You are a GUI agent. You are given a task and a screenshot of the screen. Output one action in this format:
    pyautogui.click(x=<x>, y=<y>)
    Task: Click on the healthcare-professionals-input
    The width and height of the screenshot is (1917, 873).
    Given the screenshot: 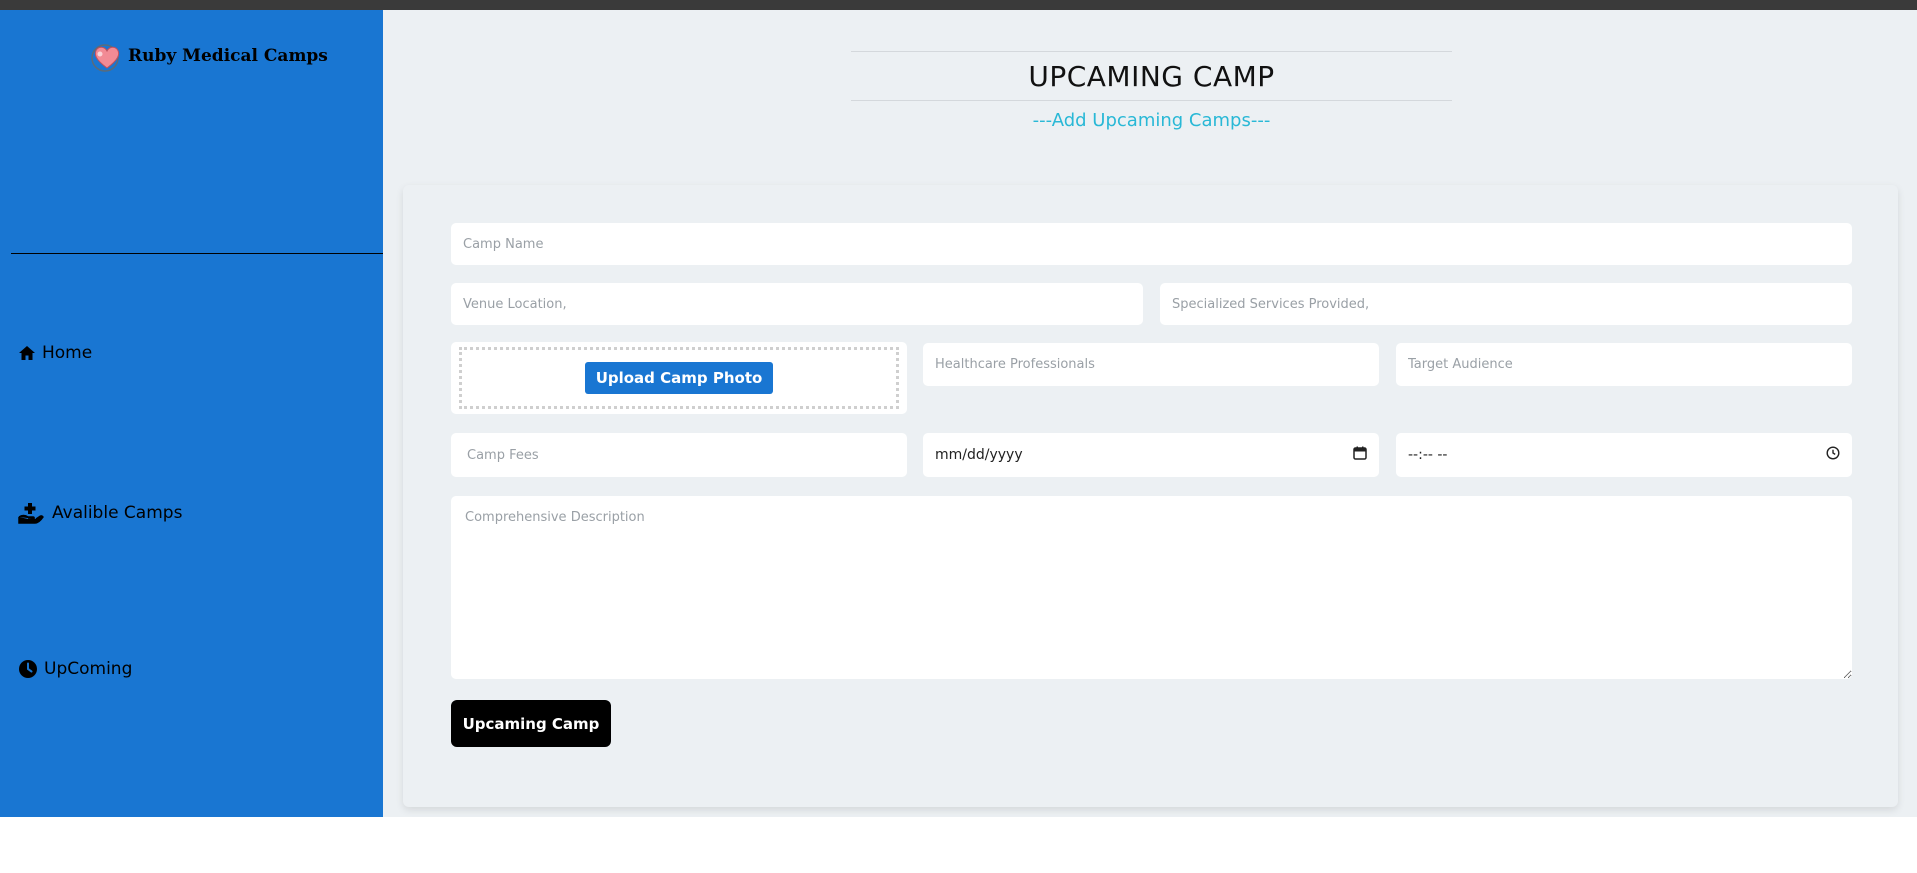 What is the action you would take?
    pyautogui.click(x=1151, y=364)
    